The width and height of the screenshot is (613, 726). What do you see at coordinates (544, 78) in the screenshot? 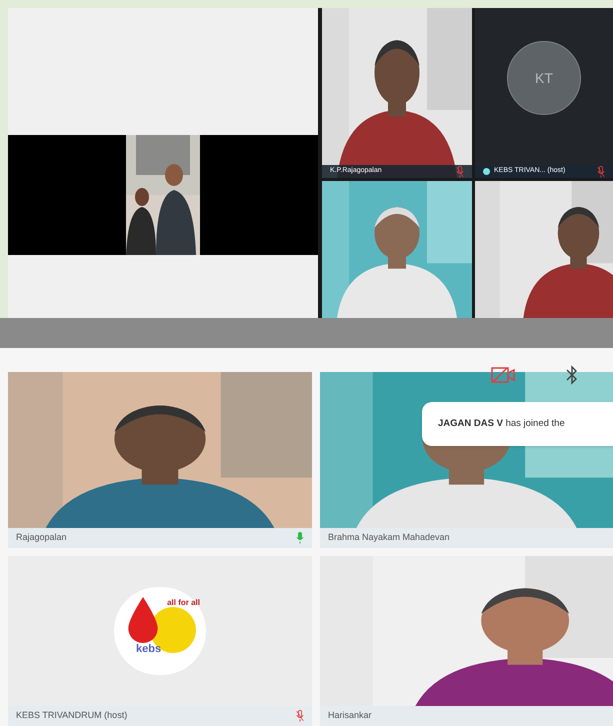
I see `avatar: KT` at bounding box center [544, 78].